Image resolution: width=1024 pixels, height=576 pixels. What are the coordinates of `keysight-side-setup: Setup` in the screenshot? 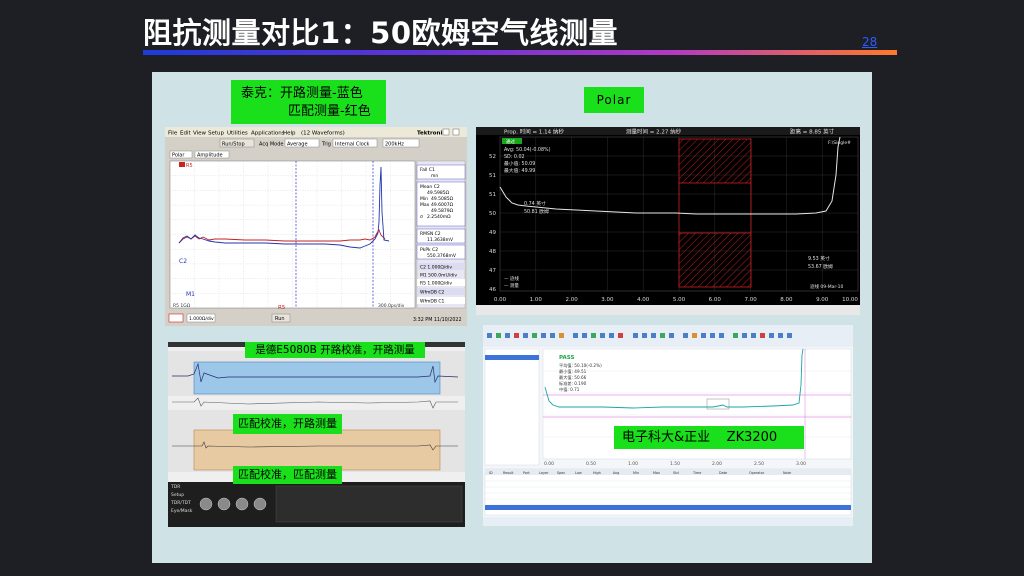 It's located at (177, 495).